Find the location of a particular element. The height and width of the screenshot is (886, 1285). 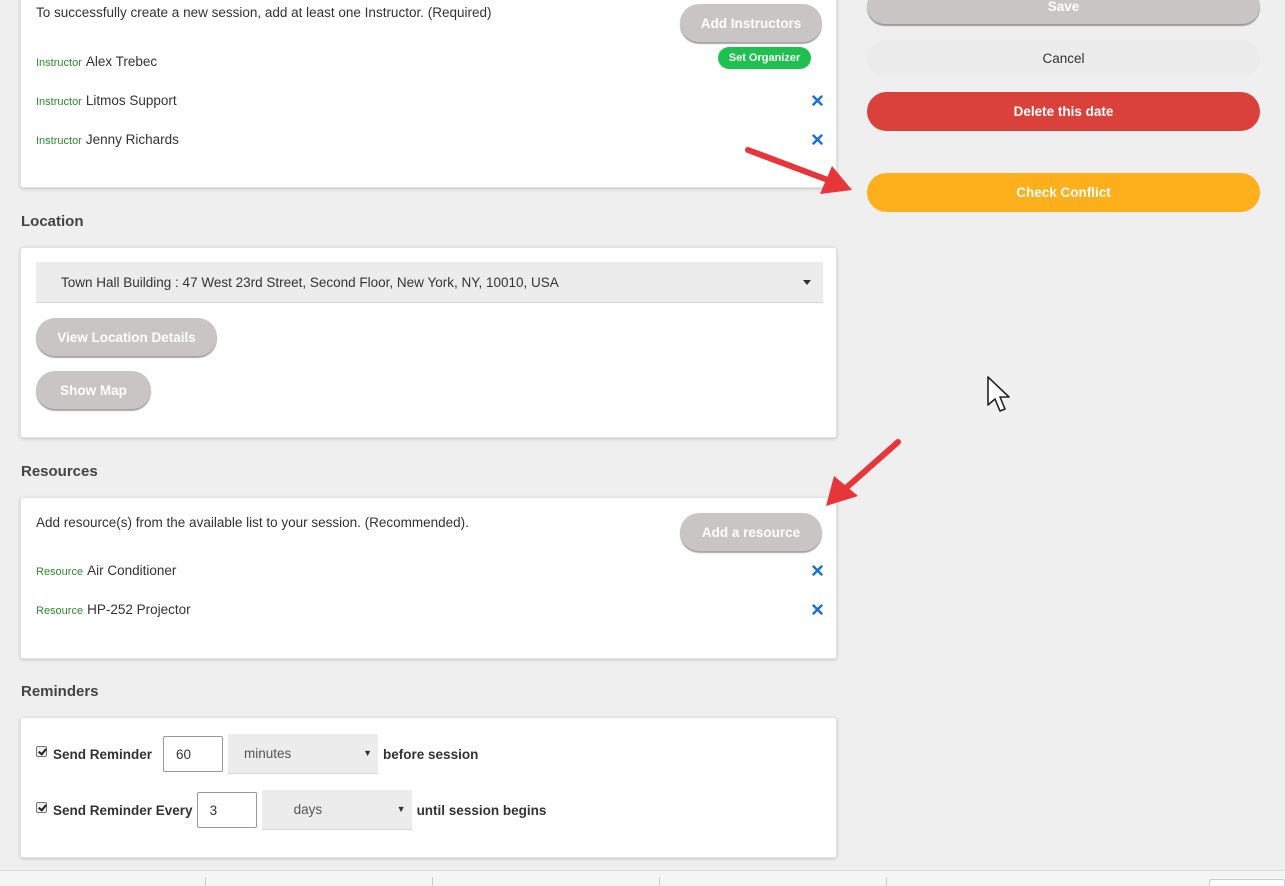

resources-heading: Resources is located at coordinates (59, 471).